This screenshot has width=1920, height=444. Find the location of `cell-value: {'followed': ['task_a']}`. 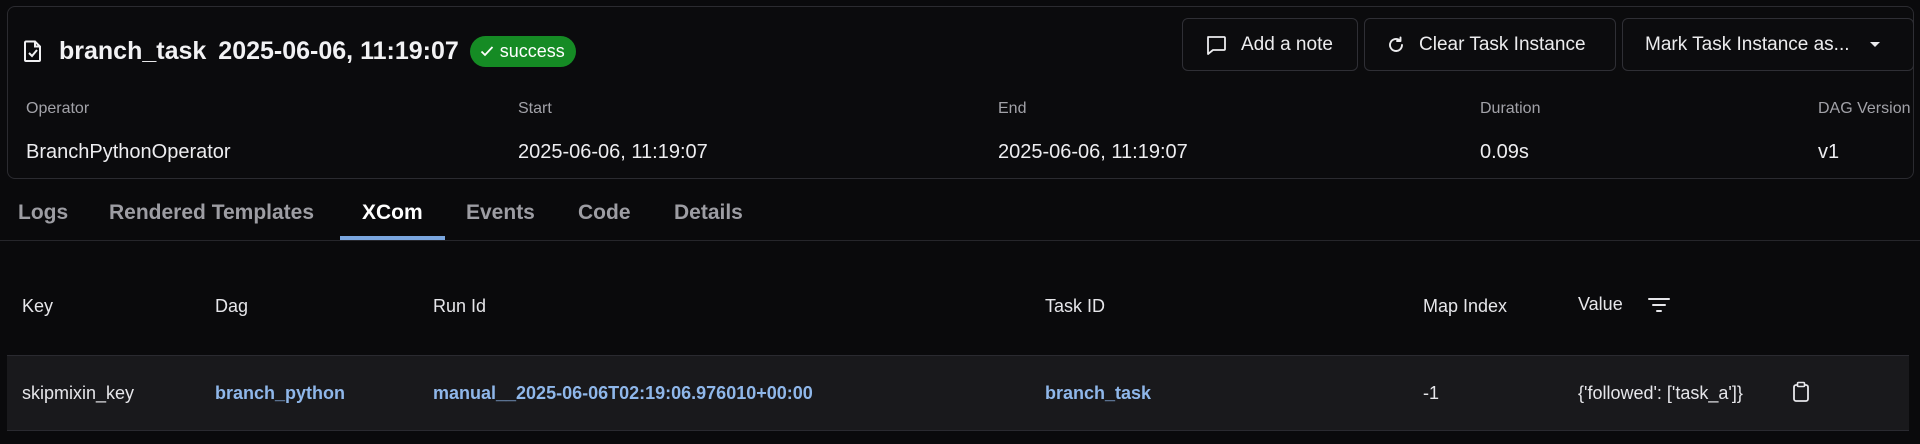

cell-value: {'followed': ['task_a']} is located at coordinates (1660, 393).